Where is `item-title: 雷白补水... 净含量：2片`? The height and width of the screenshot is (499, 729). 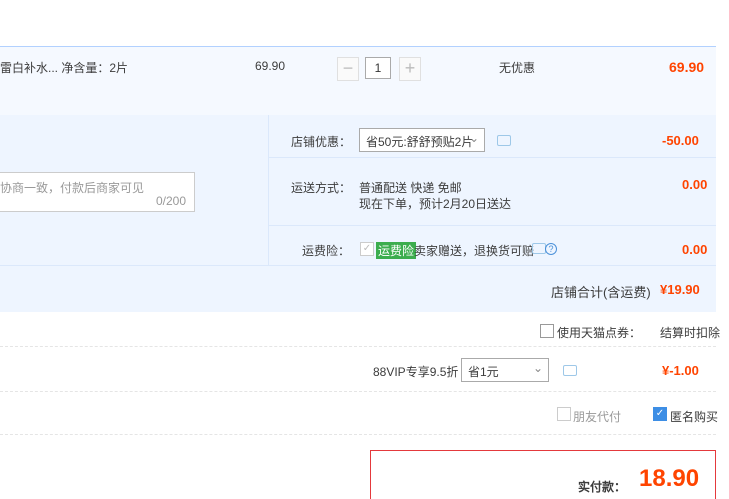 item-title: 雷白补水... 净含量：2片 is located at coordinates (64, 67).